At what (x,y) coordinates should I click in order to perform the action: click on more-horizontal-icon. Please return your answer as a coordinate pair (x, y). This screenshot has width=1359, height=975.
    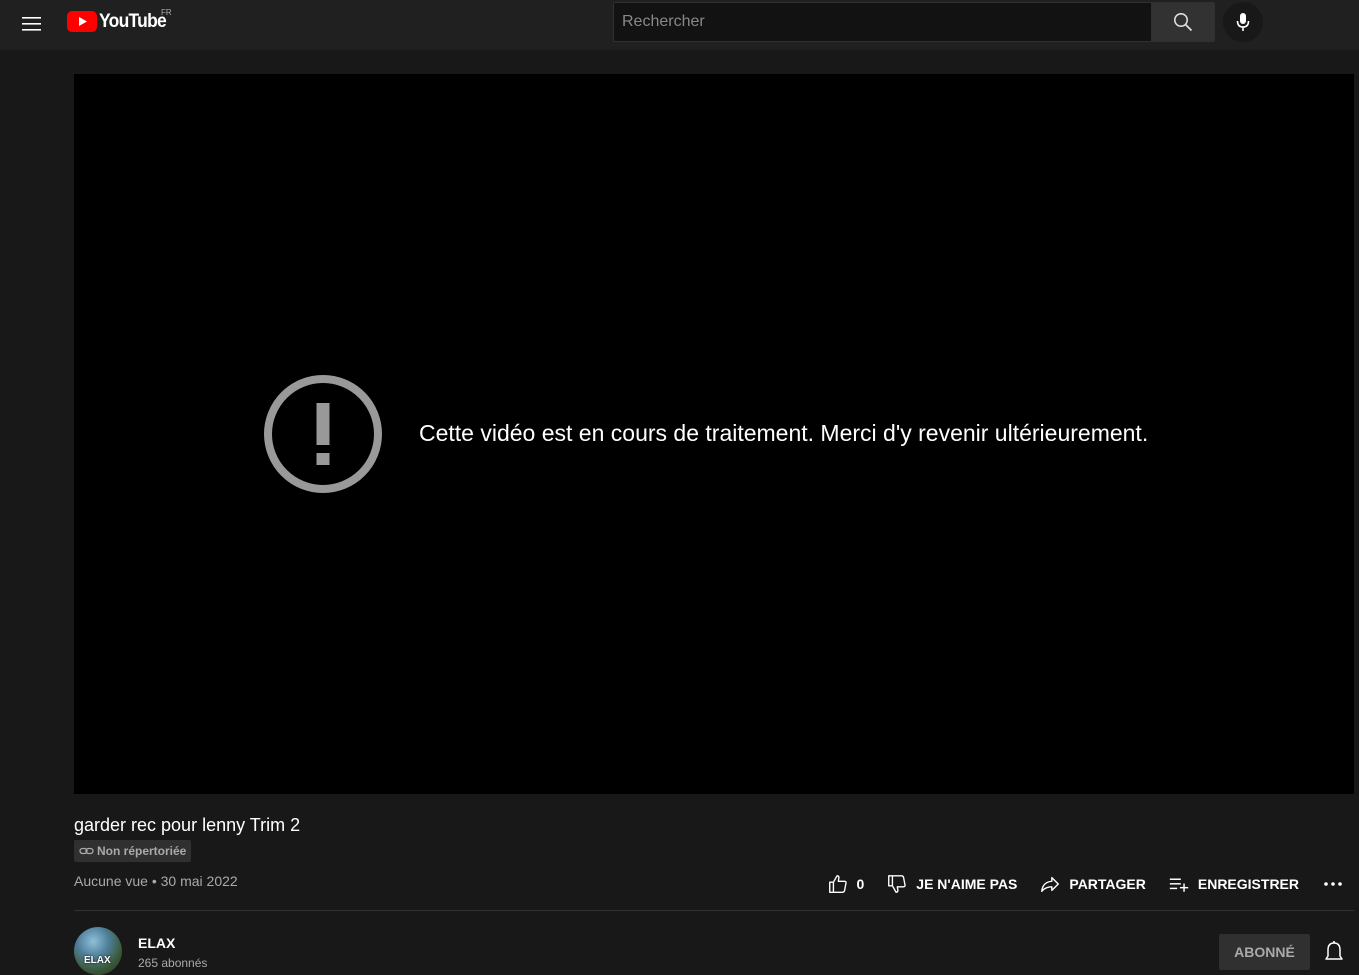
    Looking at the image, I should click on (1333, 884).